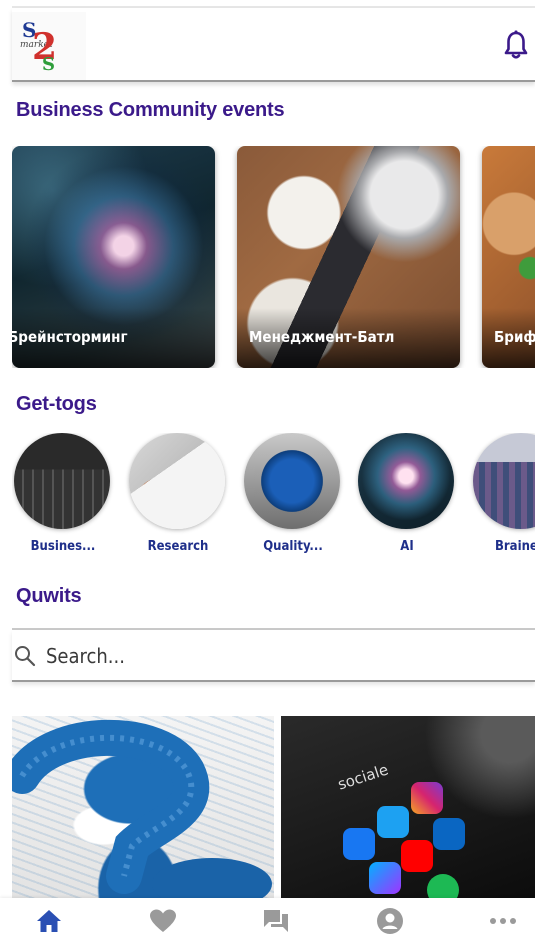 This screenshot has width=535, height=940. Describe the element at coordinates (25, 656) in the screenshot. I see `search-icon` at that location.